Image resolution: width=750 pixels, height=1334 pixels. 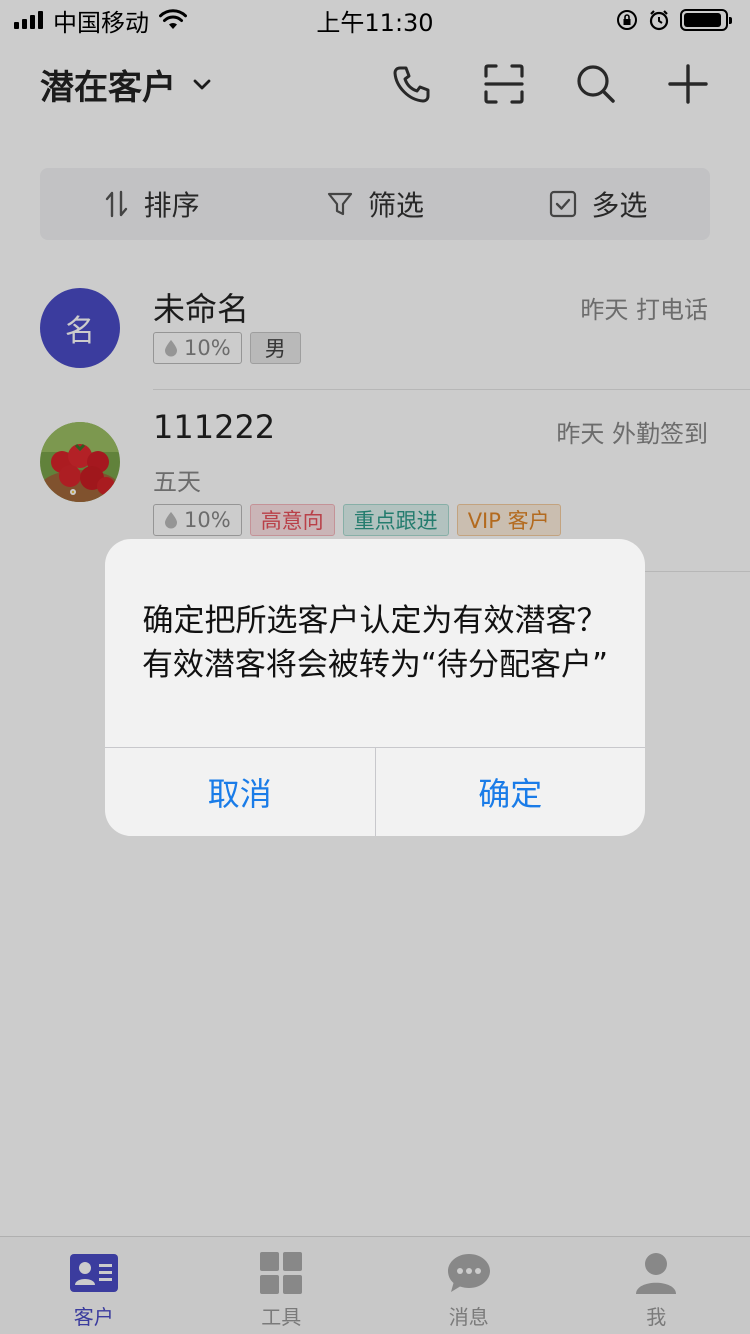 I want to click on confirm-button: 确定, so click(x=510, y=792).